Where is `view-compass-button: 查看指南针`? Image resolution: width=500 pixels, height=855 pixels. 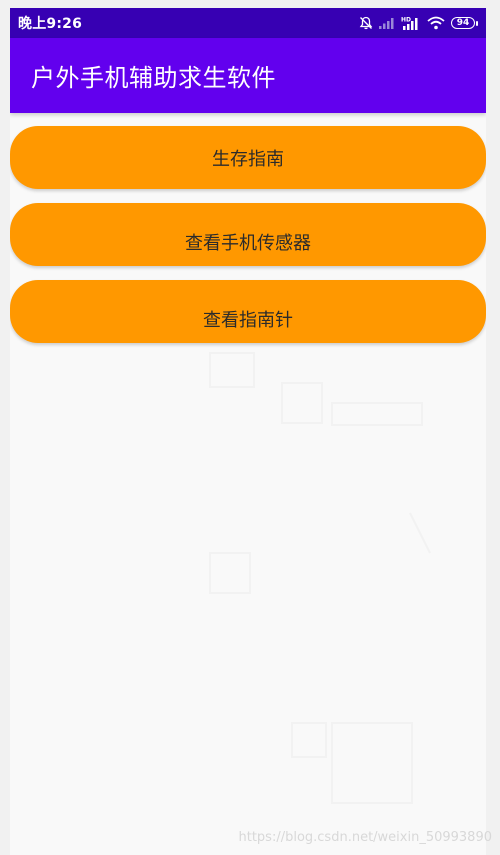
view-compass-button: 查看指南针 is located at coordinates (248, 311).